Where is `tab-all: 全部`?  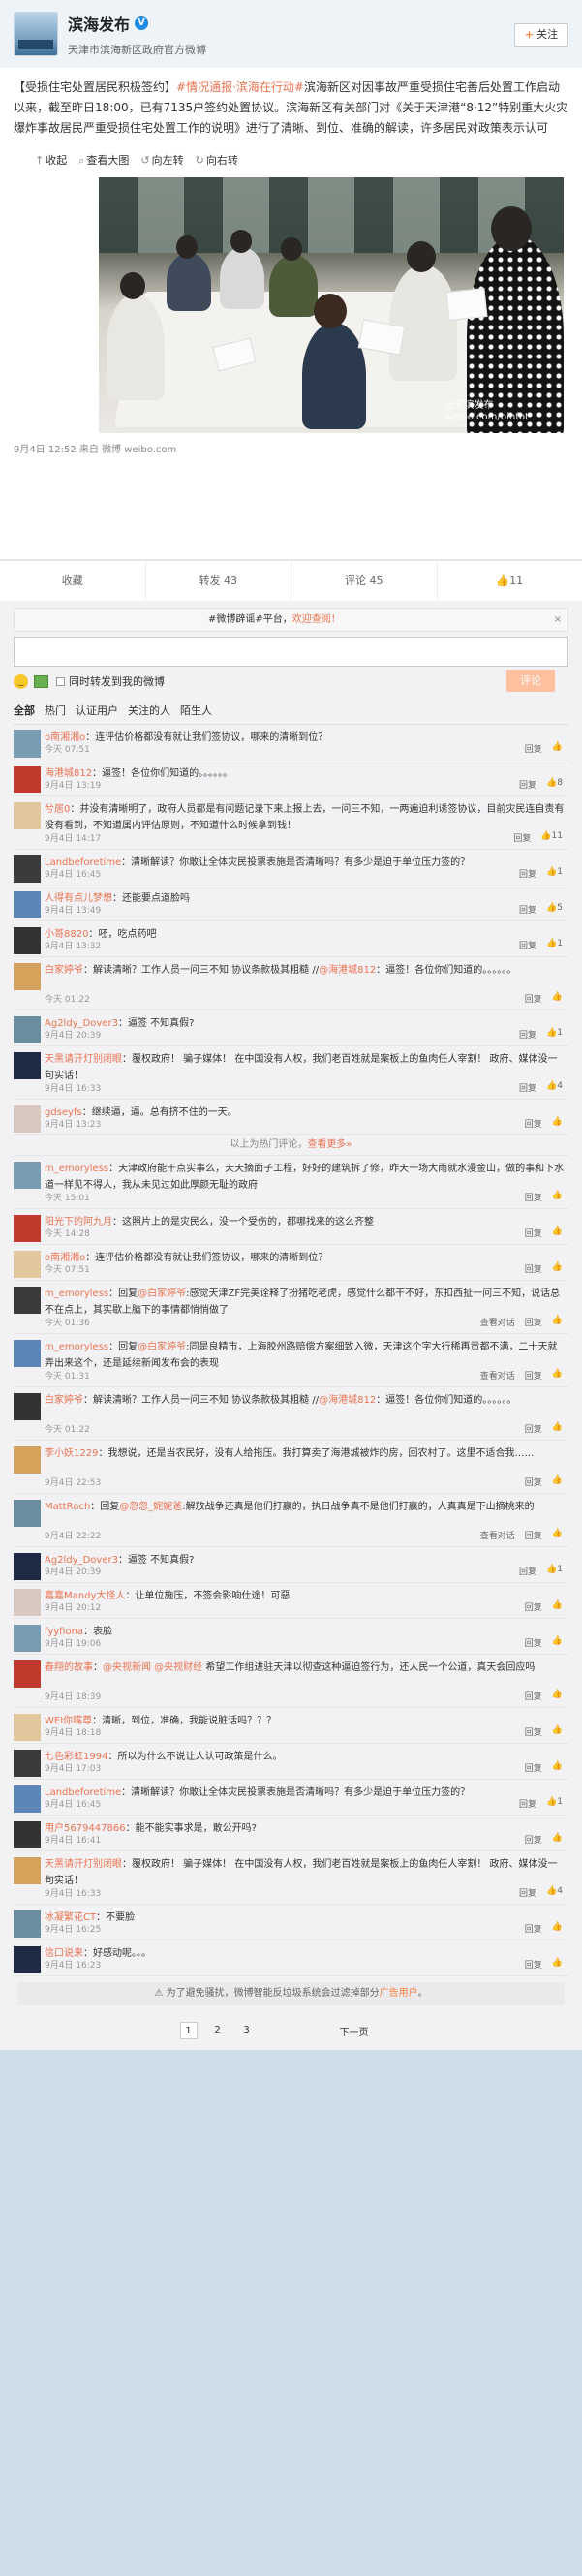 tab-all: 全部 is located at coordinates (30, 713).